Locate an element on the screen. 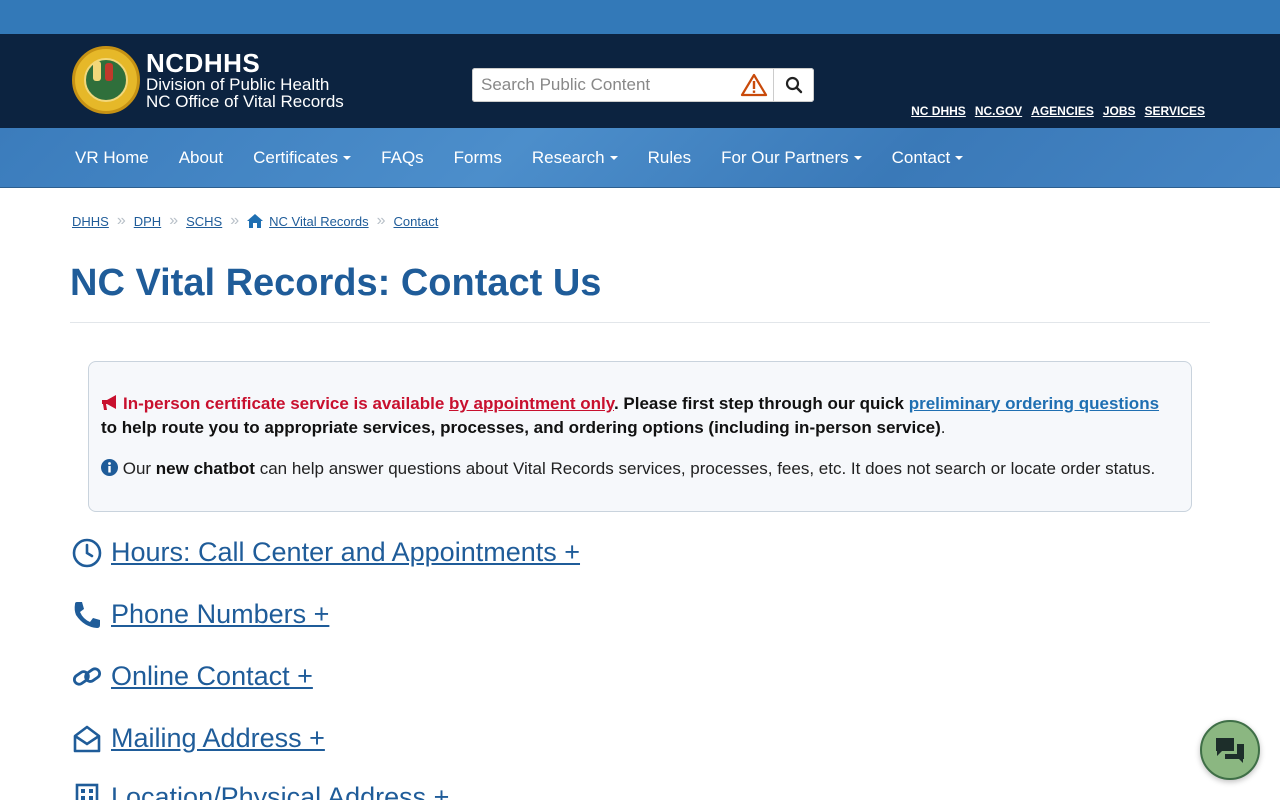  envelope-icon is located at coordinates (87, 739).